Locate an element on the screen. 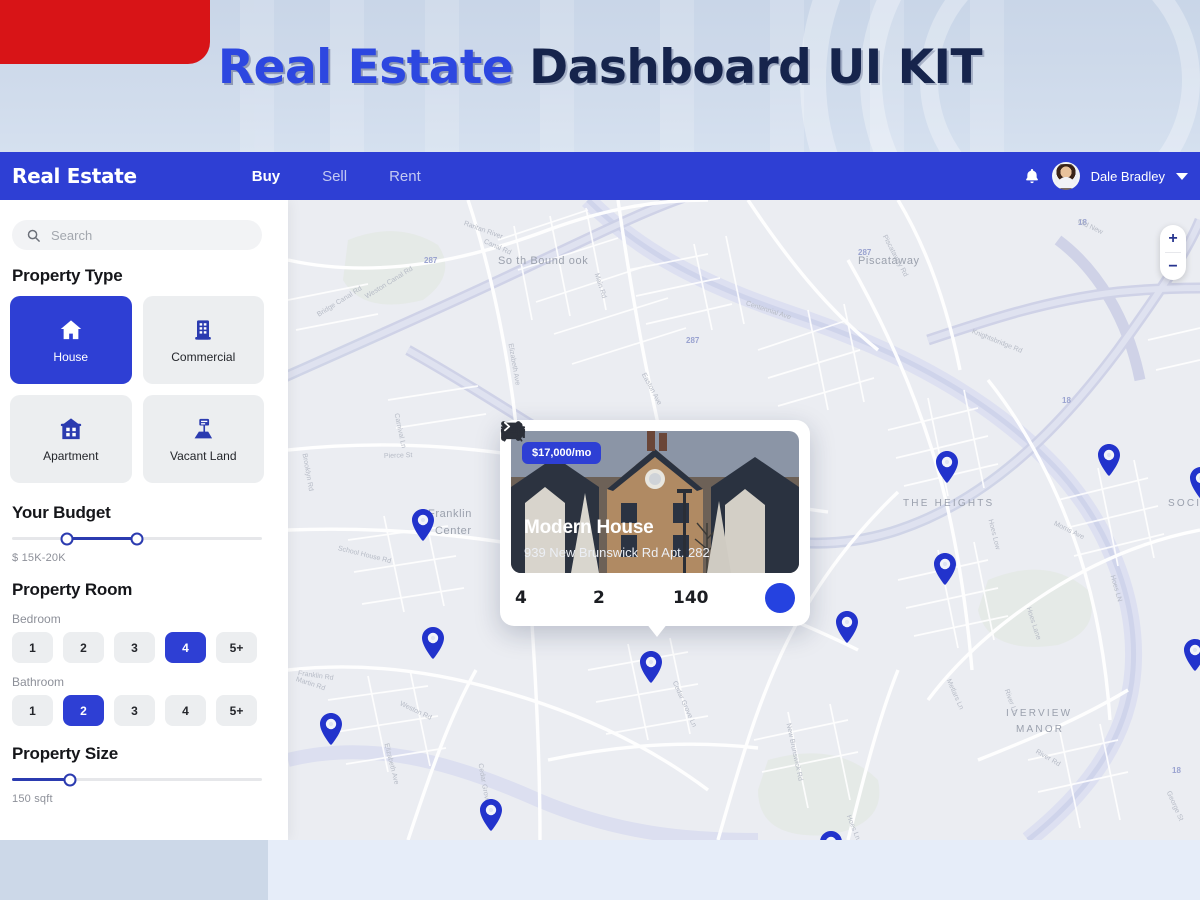 The image size is (1200, 900). property-type-commercial-label: Commercial is located at coordinates (203, 356).